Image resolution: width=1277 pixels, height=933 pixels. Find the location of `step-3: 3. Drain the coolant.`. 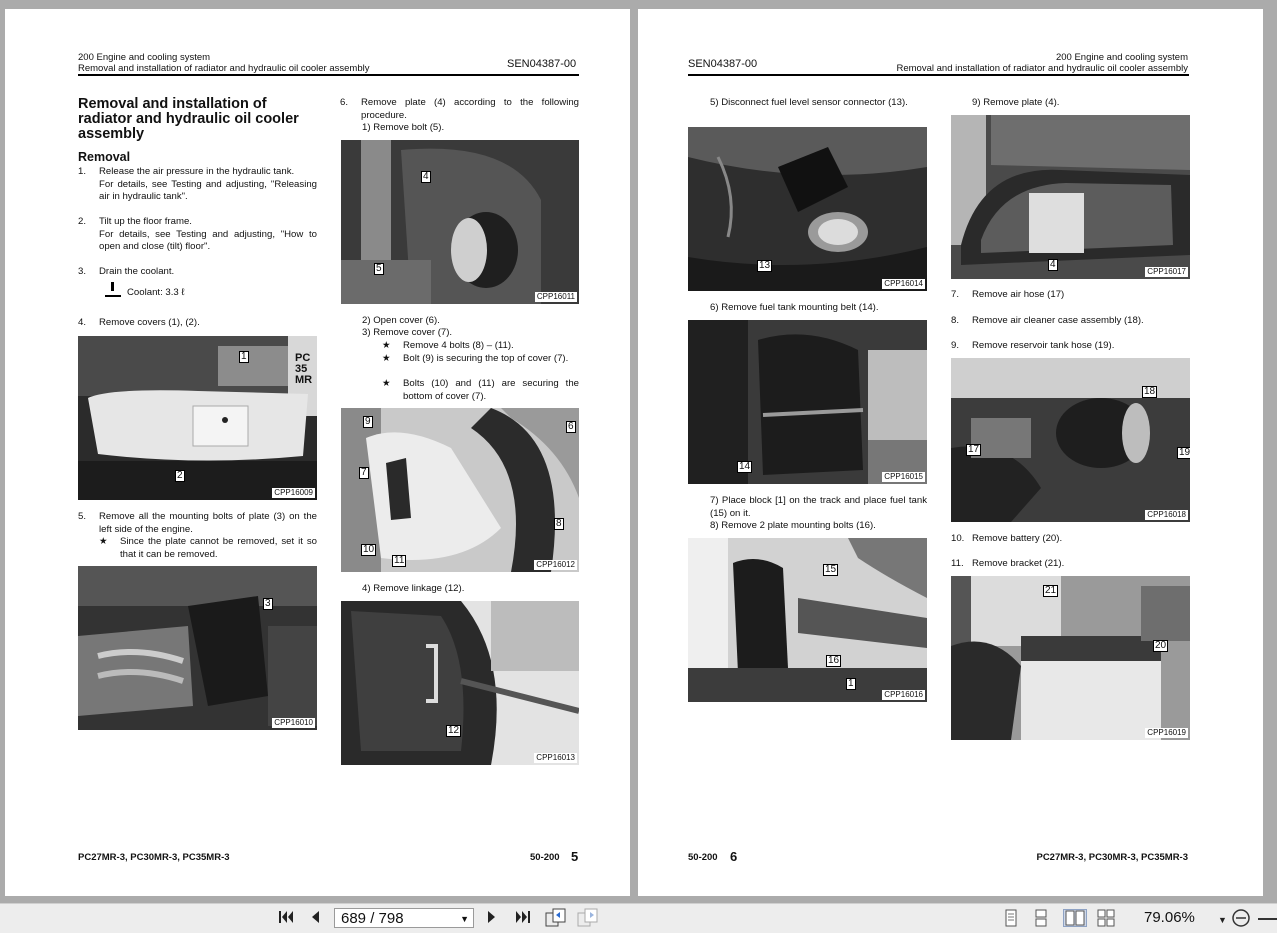

step-3: 3. Drain the coolant. is located at coordinates (126, 271).